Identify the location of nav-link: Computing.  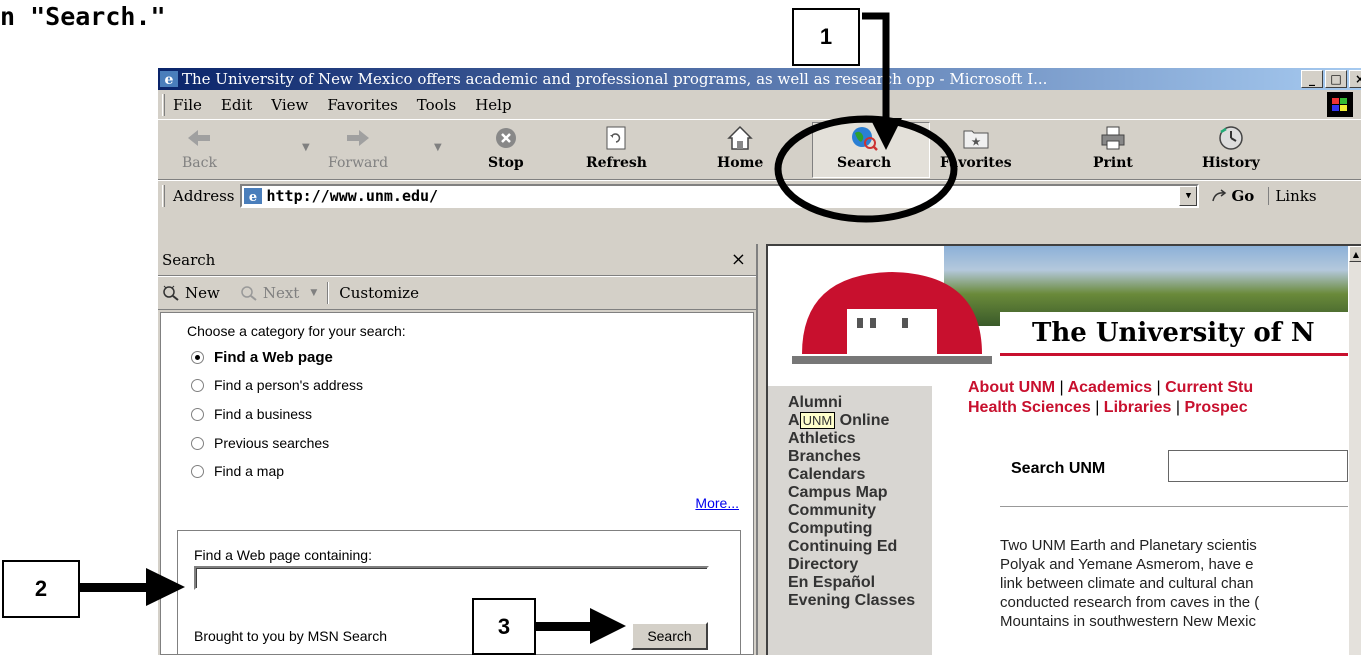
(860, 529).